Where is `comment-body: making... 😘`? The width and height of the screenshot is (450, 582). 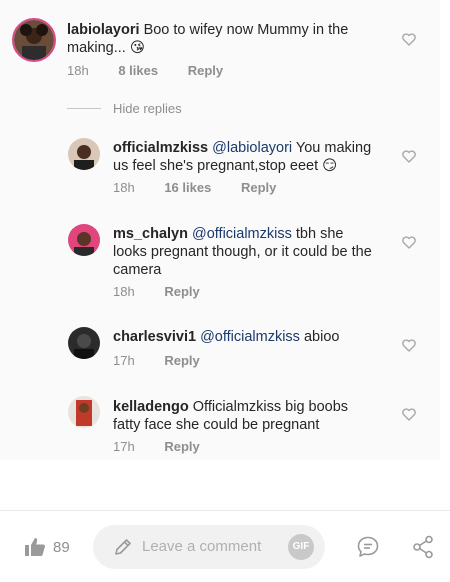
comment-body: making... 😘 is located at coordinates (106, 48).